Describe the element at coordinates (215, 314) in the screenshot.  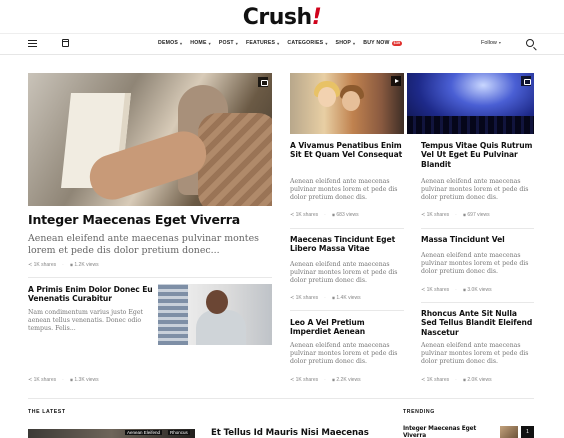
I see `side-post-image` at that location.